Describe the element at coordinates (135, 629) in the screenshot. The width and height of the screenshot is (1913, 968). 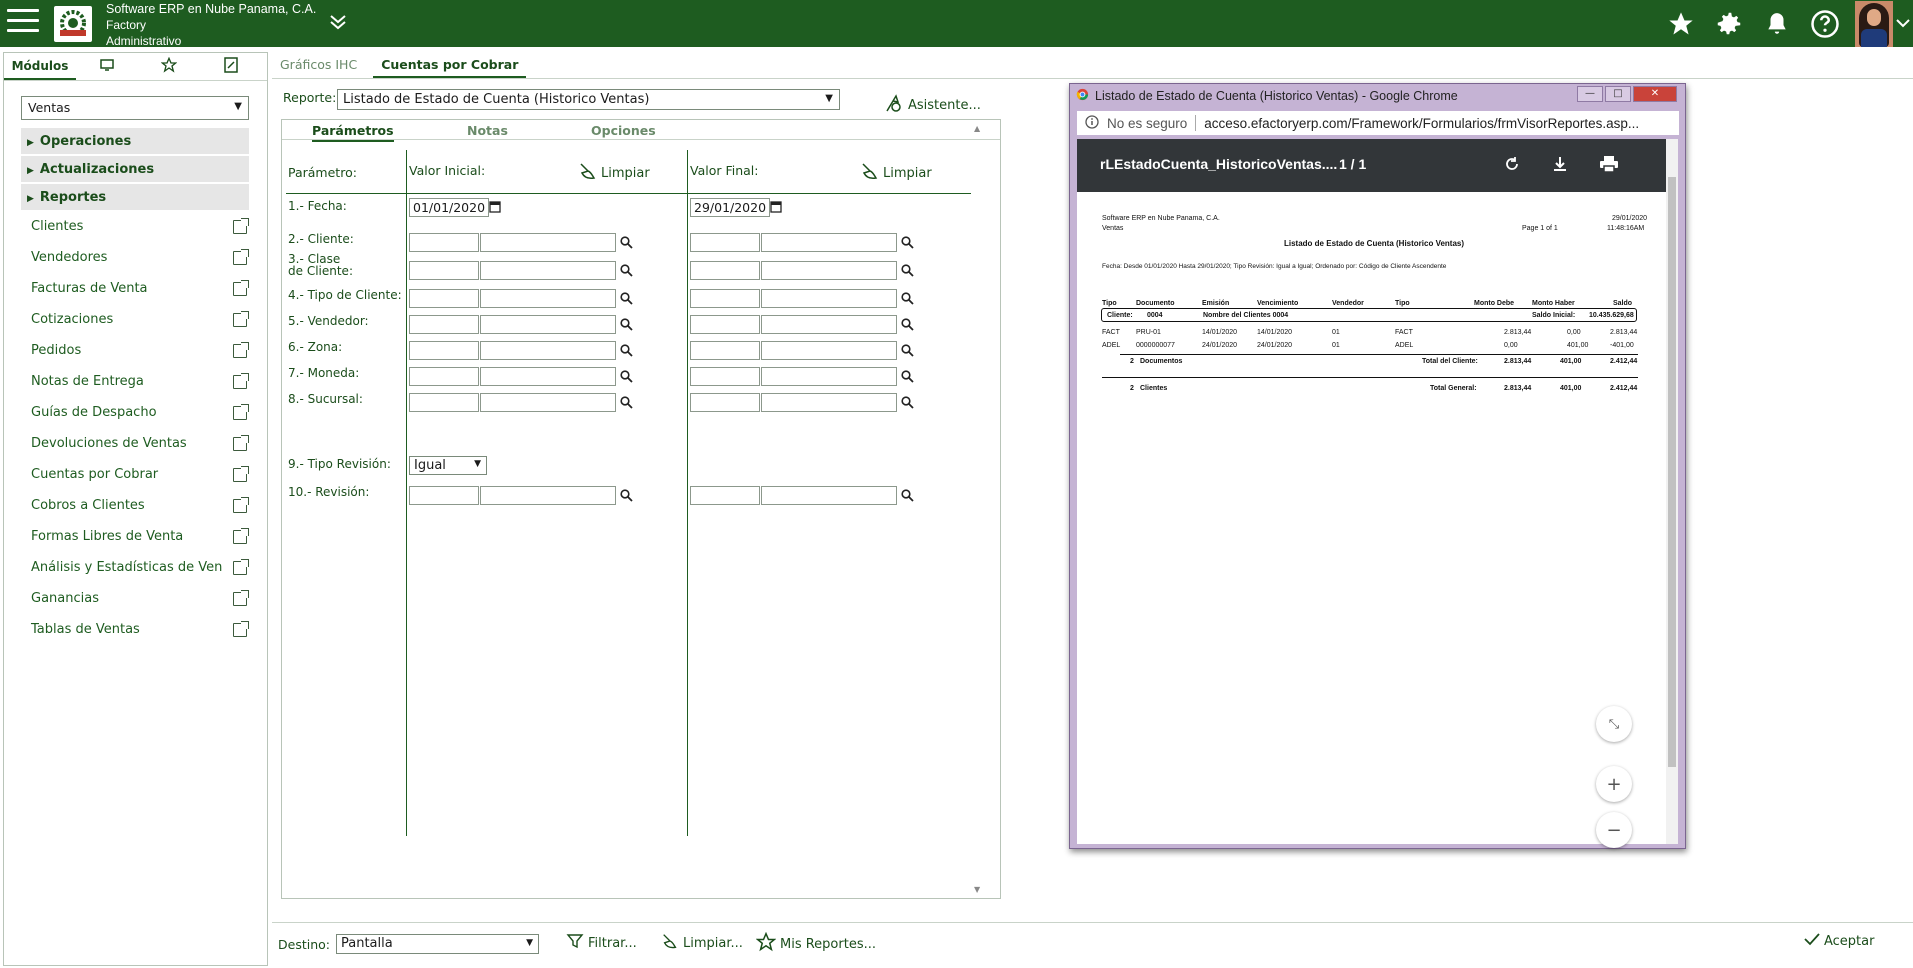
I see `sidebar-item-tablas: Tablas de Ventas` at that location.